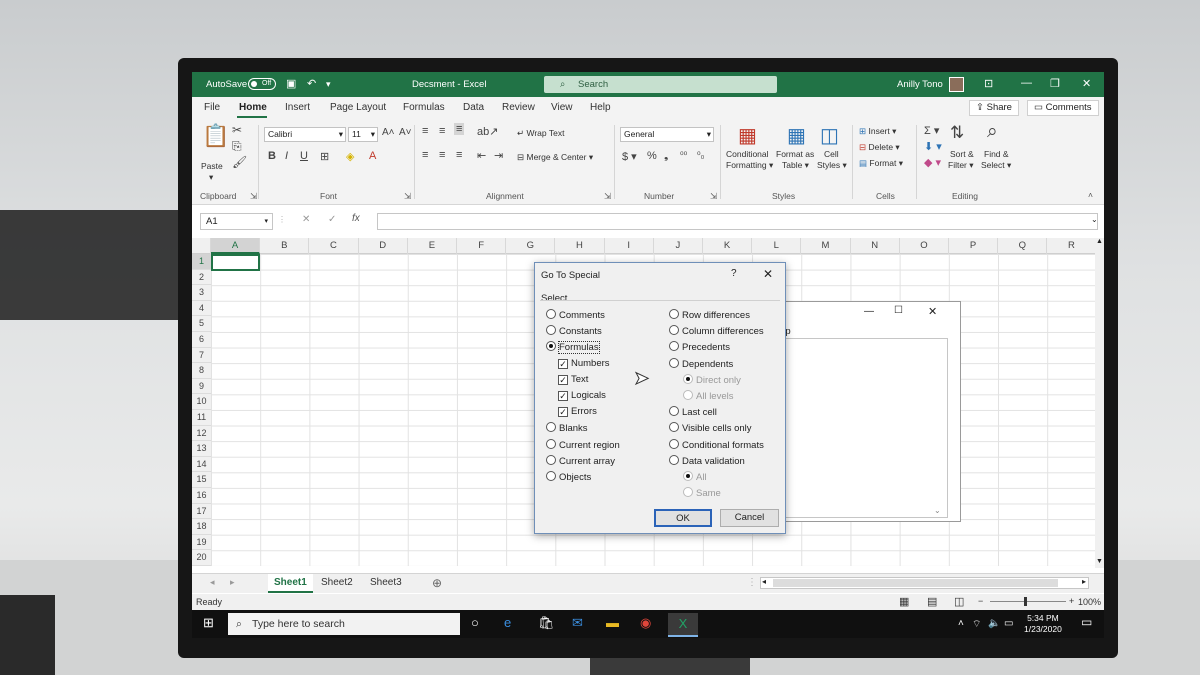 This screenshot has height=675, width=1200. What do you see at coordinates (350, 156) in the screenshot?
I see `fill-color-icon: ◈` at bounding box center [350, 156].